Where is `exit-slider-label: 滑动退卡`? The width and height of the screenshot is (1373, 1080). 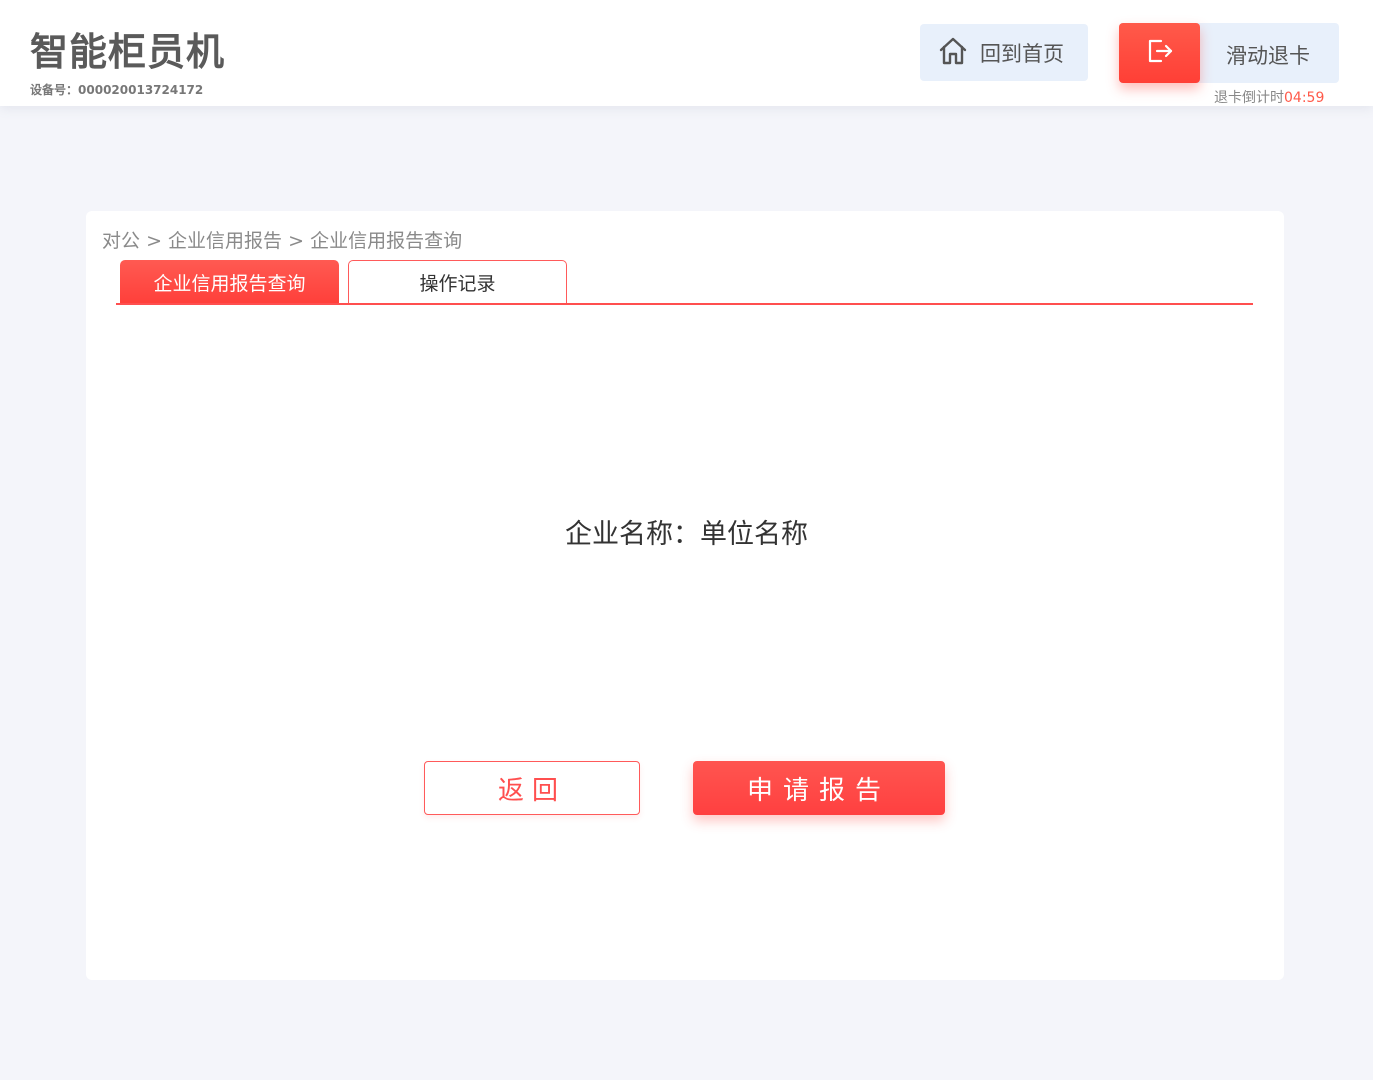
exit-slider-label: 滑动退卡 is located at coordinates (1268, 56).